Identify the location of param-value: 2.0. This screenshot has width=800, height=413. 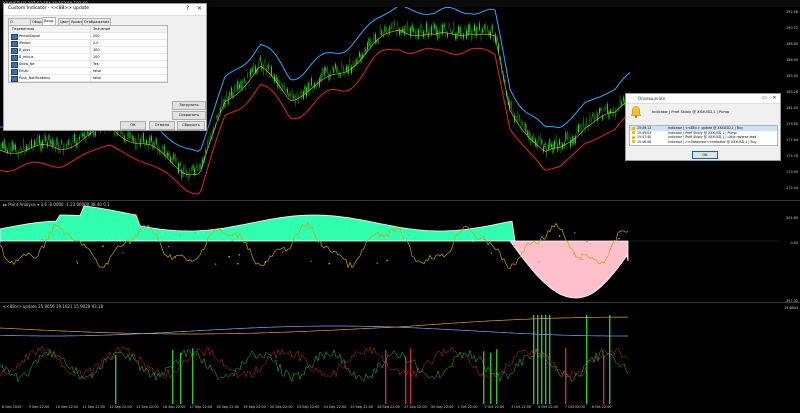
(95, 43).